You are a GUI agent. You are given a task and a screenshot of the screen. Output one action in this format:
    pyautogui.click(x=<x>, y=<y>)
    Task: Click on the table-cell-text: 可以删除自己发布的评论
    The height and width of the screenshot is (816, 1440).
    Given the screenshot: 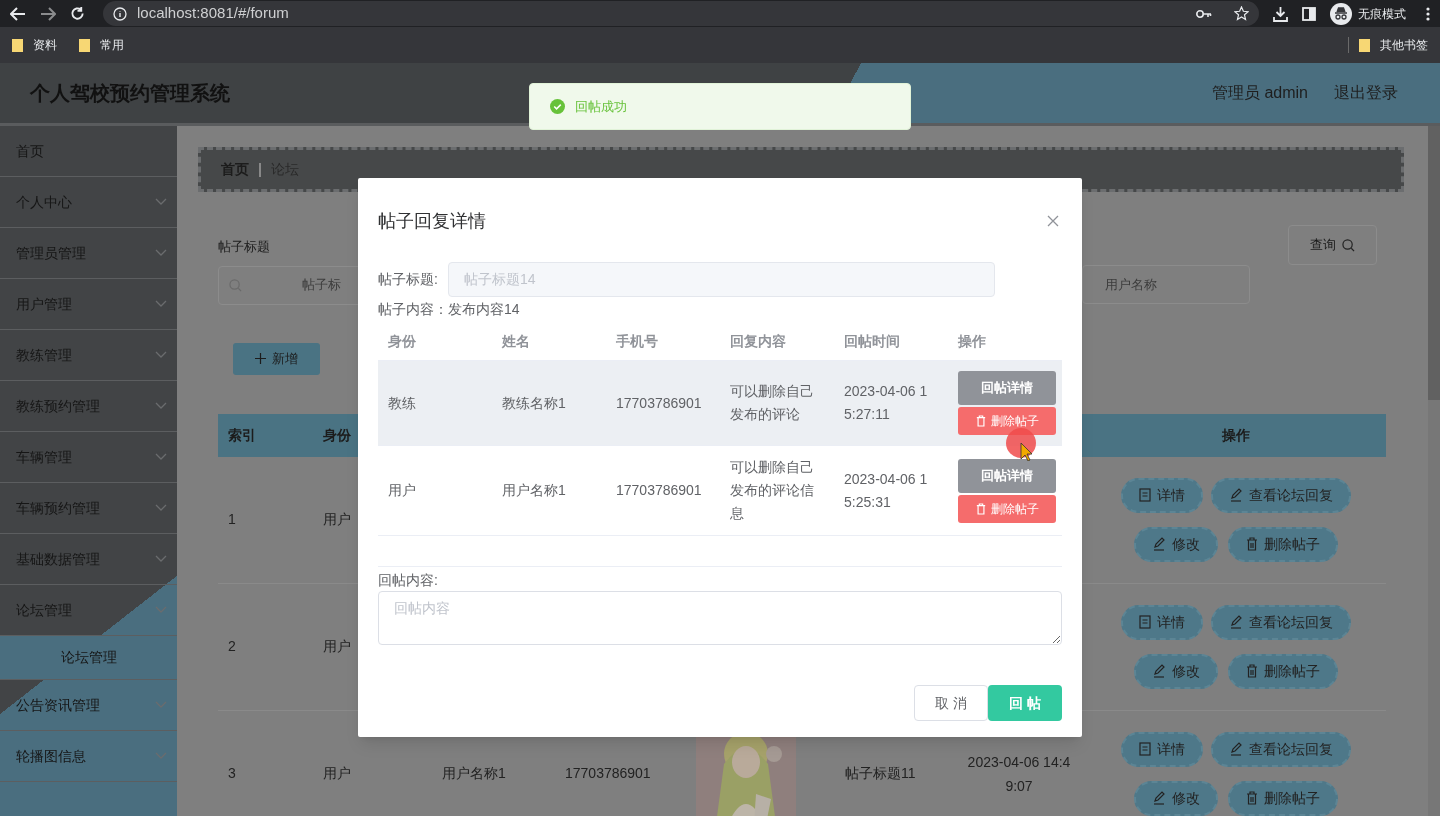 What is the action you would take?
    pyautogui.click(x=772, y=403)
    